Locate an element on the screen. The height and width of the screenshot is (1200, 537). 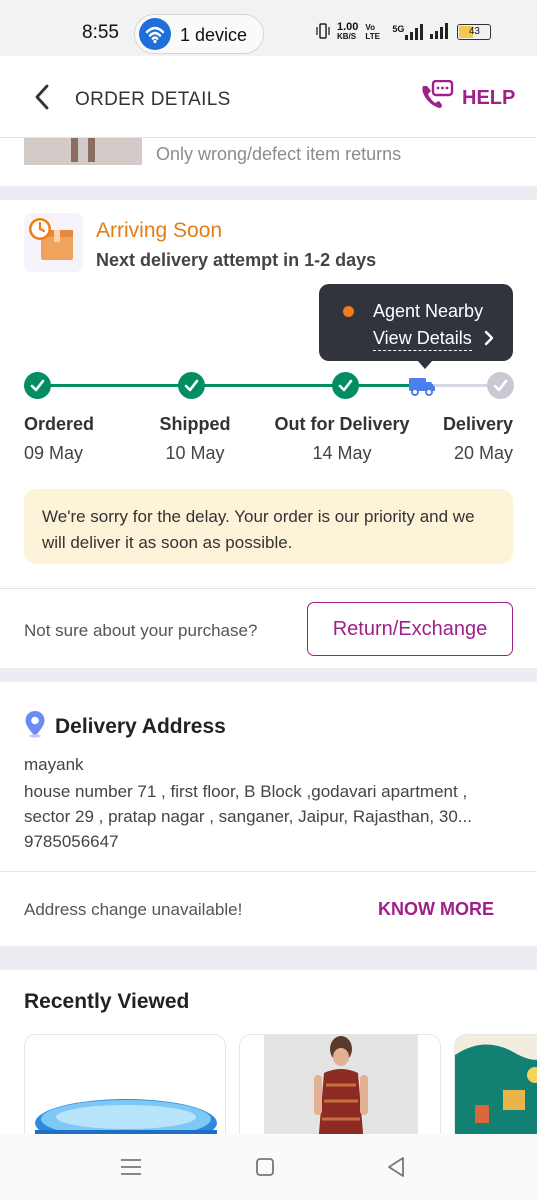
product-summary: Only wrong/defect item returns is located at coordinates (268, 162).